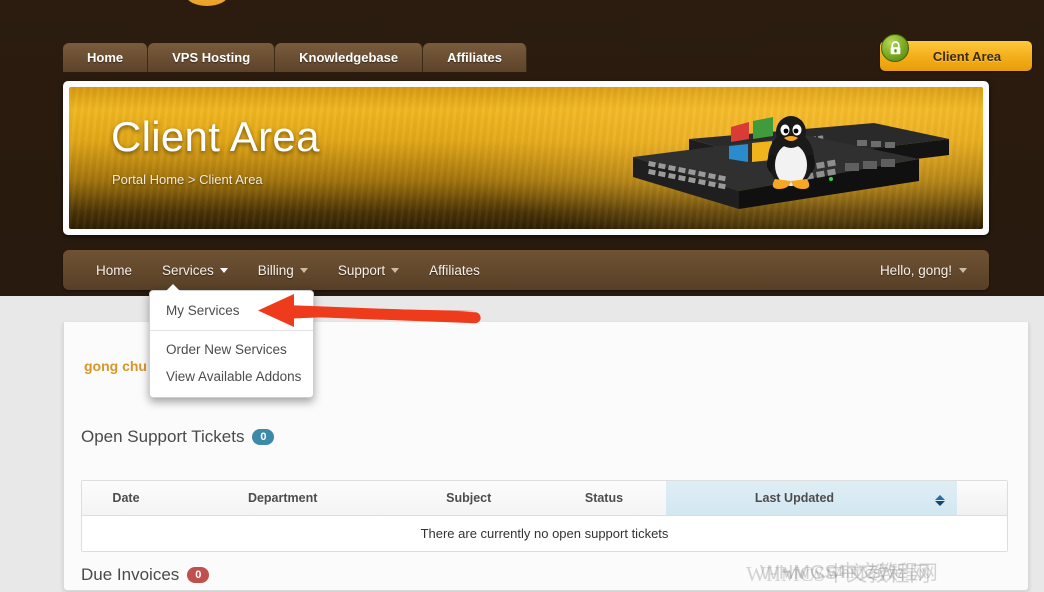 This screenshot has height=592, width=1044. What do you see at coordinates (130, 574) in the screenshot?
I see `section-heading-label: Due Invoices` at bounding box center [130, 574].